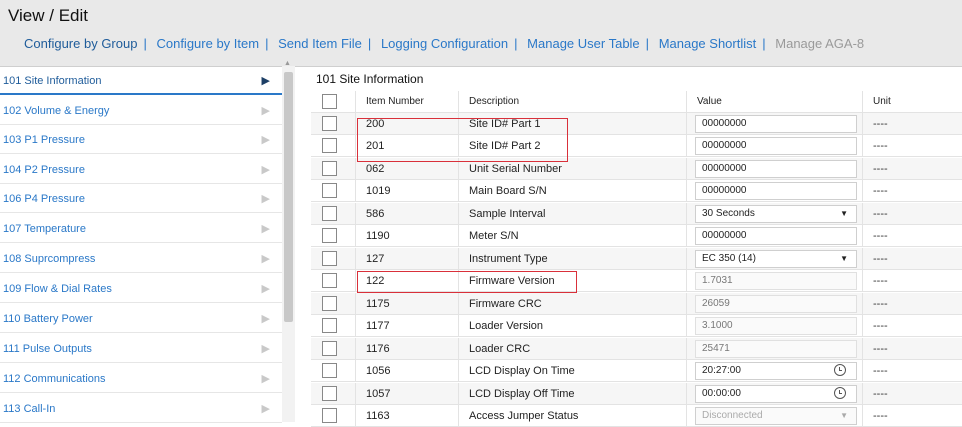 Image resolution: width=962 pixels, height=427 pixels. Describe the element at coordinates (716, 303) in the screenshot. I see `value-text: 26059` at that location.